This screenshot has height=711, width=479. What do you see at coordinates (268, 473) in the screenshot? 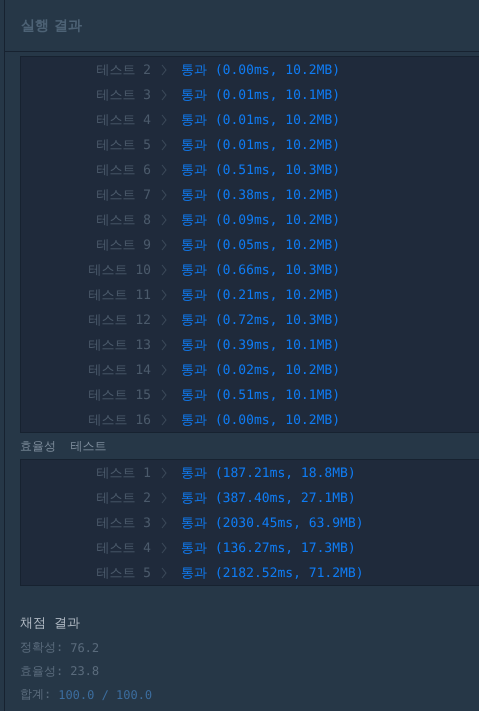
I see `test-result: 통과 (187.21ms, 18.8MB)` at bounding box center [268, 473].